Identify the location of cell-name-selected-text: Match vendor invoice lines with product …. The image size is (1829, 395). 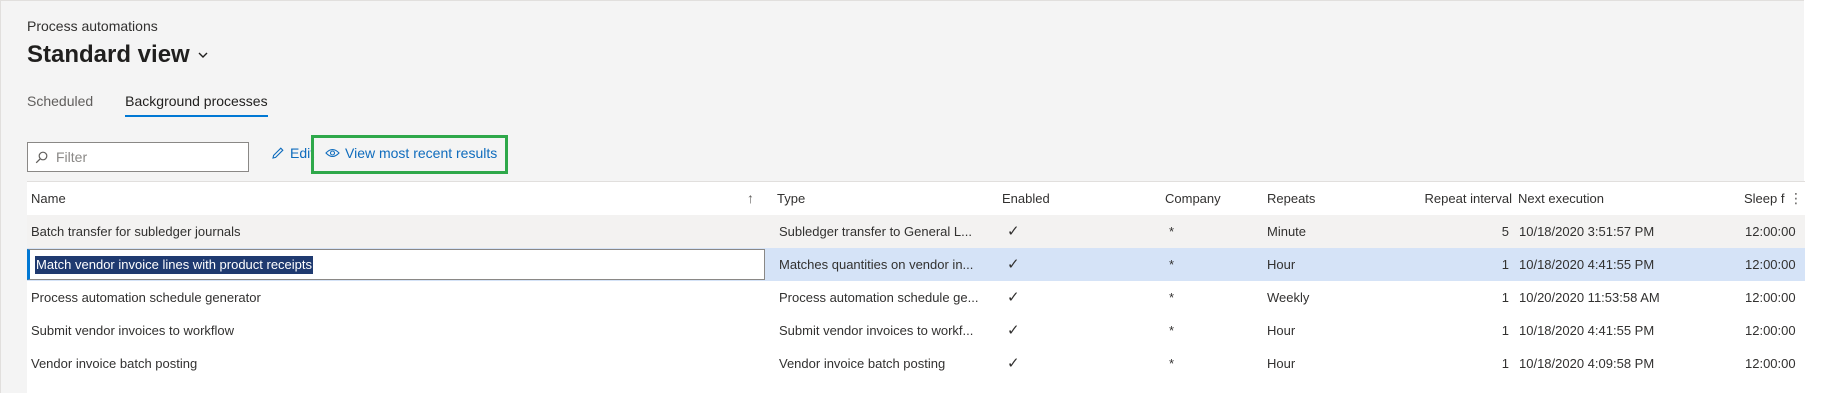
(174, 265).